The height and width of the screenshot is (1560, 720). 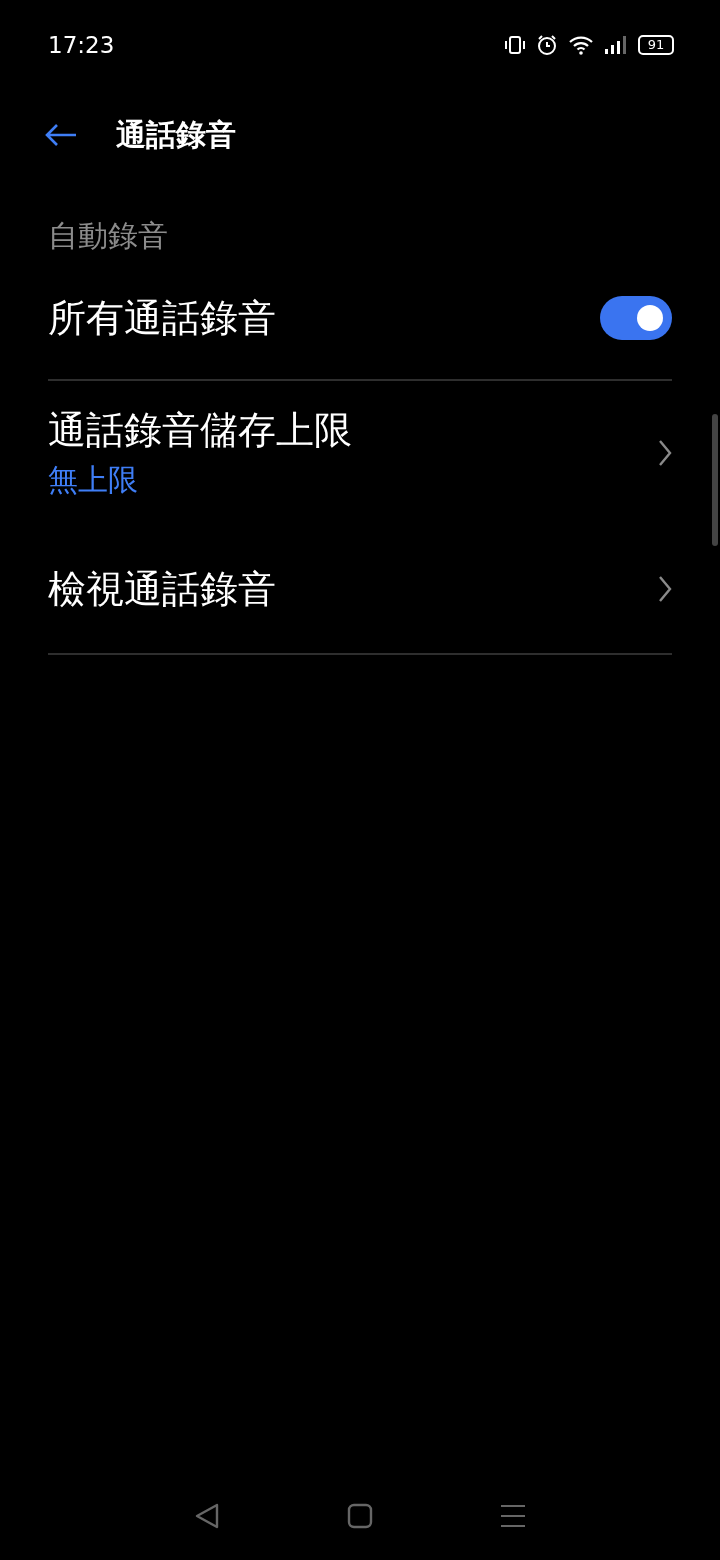 I want to click on settings-item: 檢視通話錄音, so click(x=360, y=589).